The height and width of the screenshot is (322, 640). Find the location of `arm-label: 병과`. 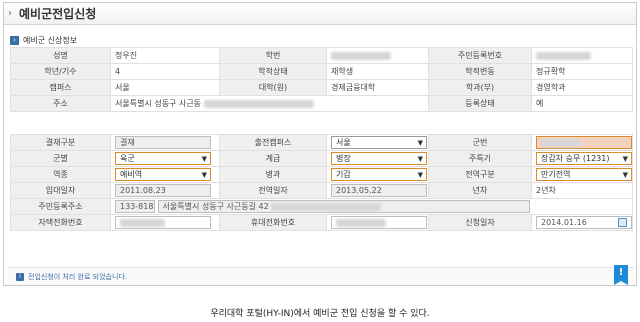

arm-label: 병과 is located at coordinates (273, 174).